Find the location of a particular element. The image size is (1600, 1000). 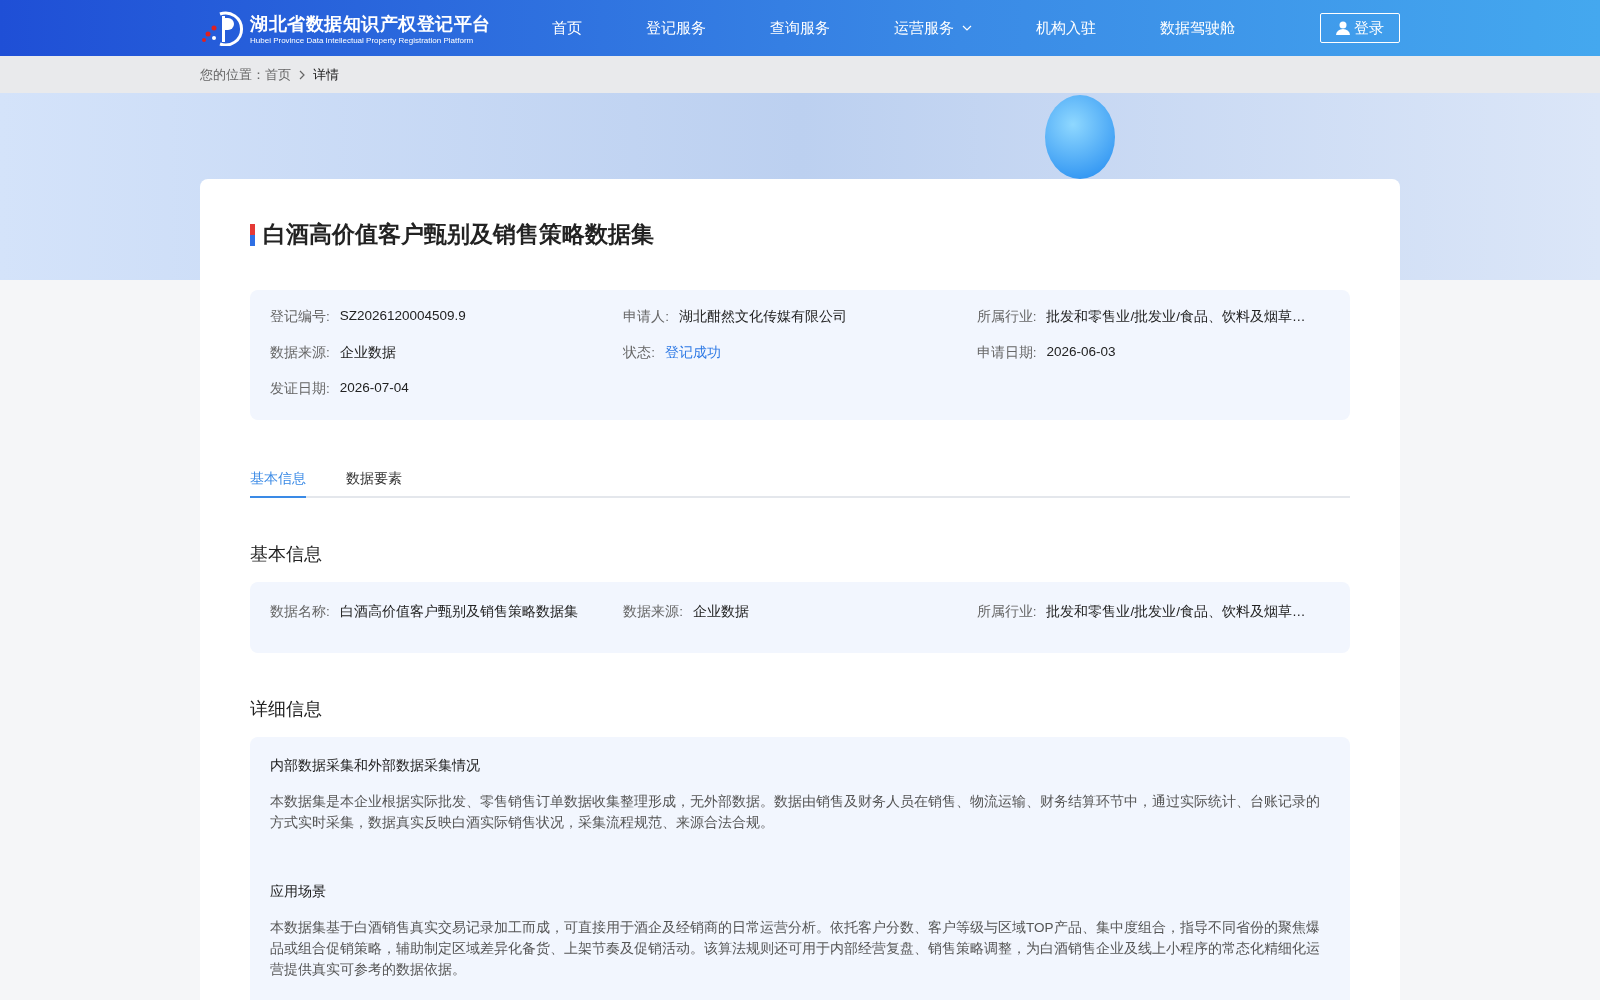

nav-link: 查询服务 is located at coordinates (800, 28).